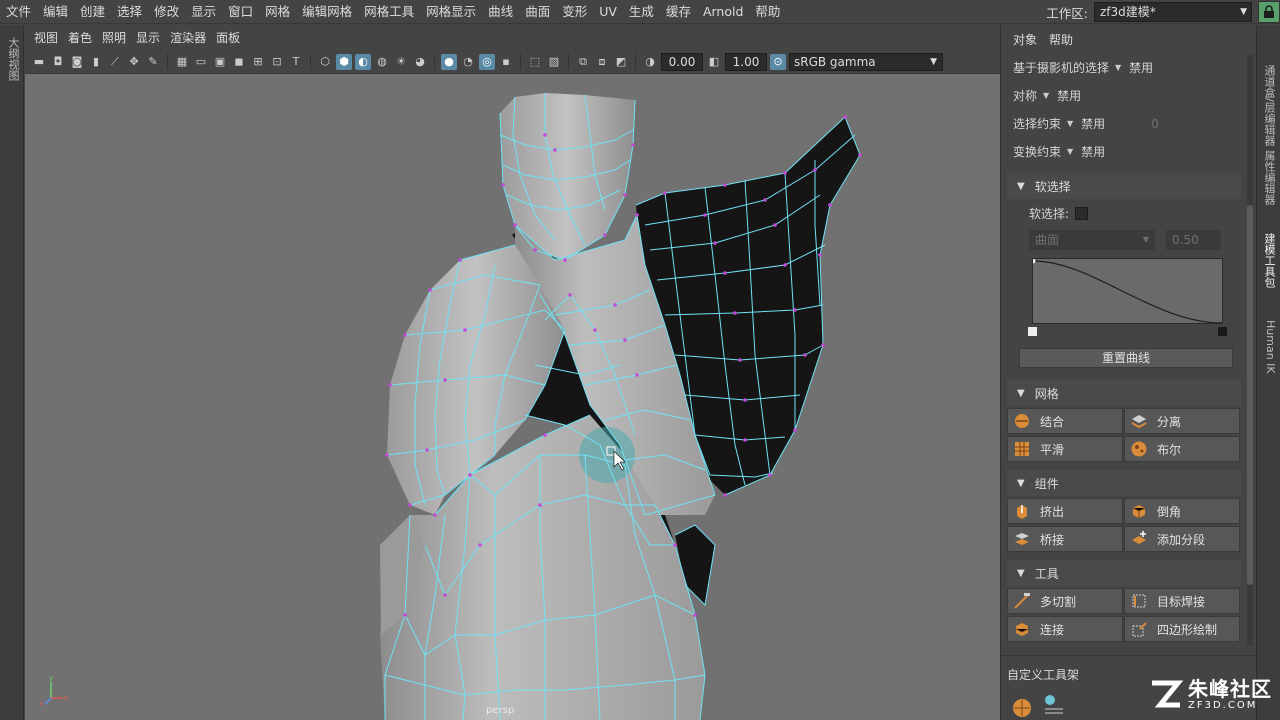  What do you see at coordinates (1124, 573) in the screenshot?
I see `tools-section-header: ▼ 工具` at bounding box center [1124, 573].